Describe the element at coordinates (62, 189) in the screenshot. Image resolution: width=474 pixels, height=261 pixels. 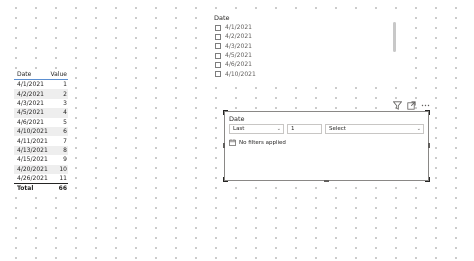
I see `total-value: 66` at that location.